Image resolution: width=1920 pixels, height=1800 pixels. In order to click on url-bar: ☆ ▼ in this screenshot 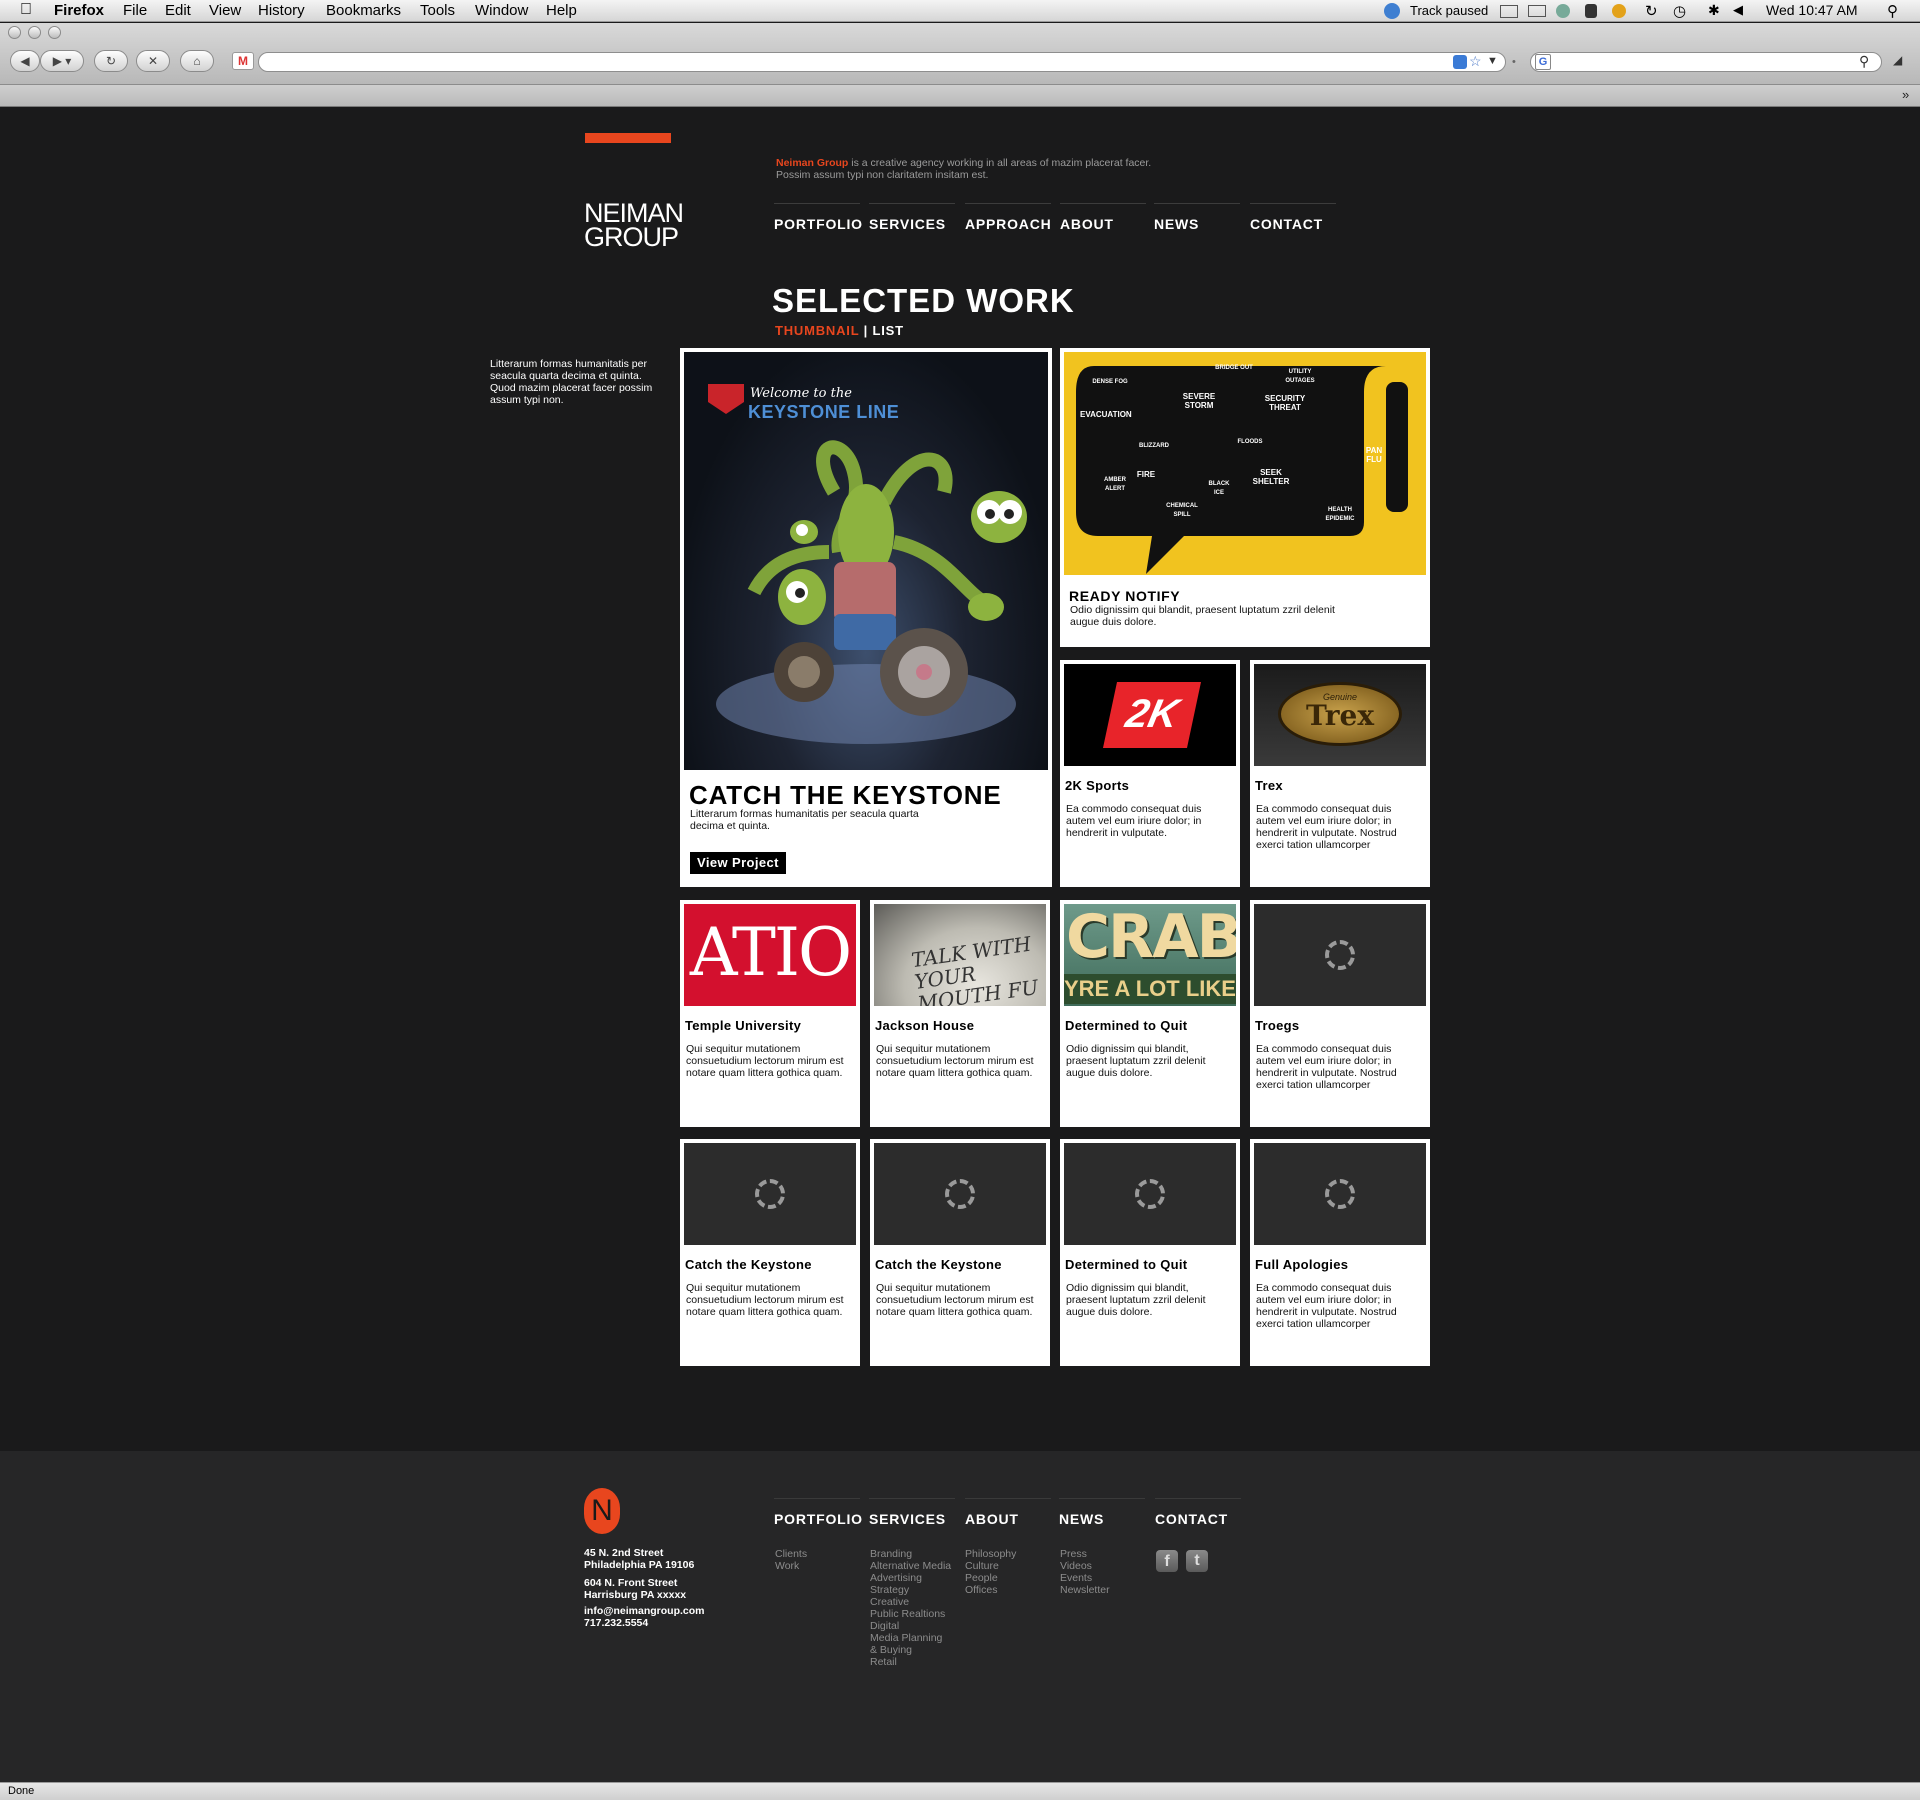, I will do `click(882, 62)`.